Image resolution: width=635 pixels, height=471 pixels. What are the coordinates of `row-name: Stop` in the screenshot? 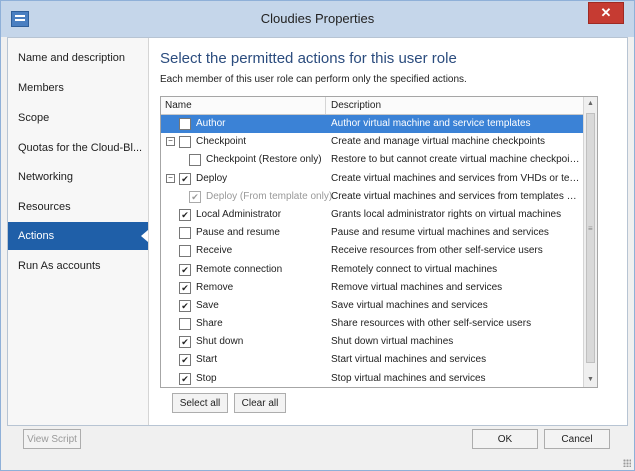 It's located at (206, 378).